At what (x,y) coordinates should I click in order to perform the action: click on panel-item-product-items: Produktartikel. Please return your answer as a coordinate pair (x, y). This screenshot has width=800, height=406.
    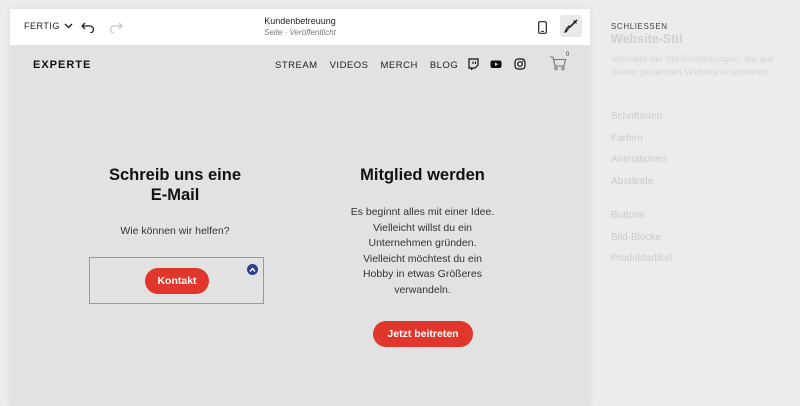
    Looking at the image, I should click on (641, 258).